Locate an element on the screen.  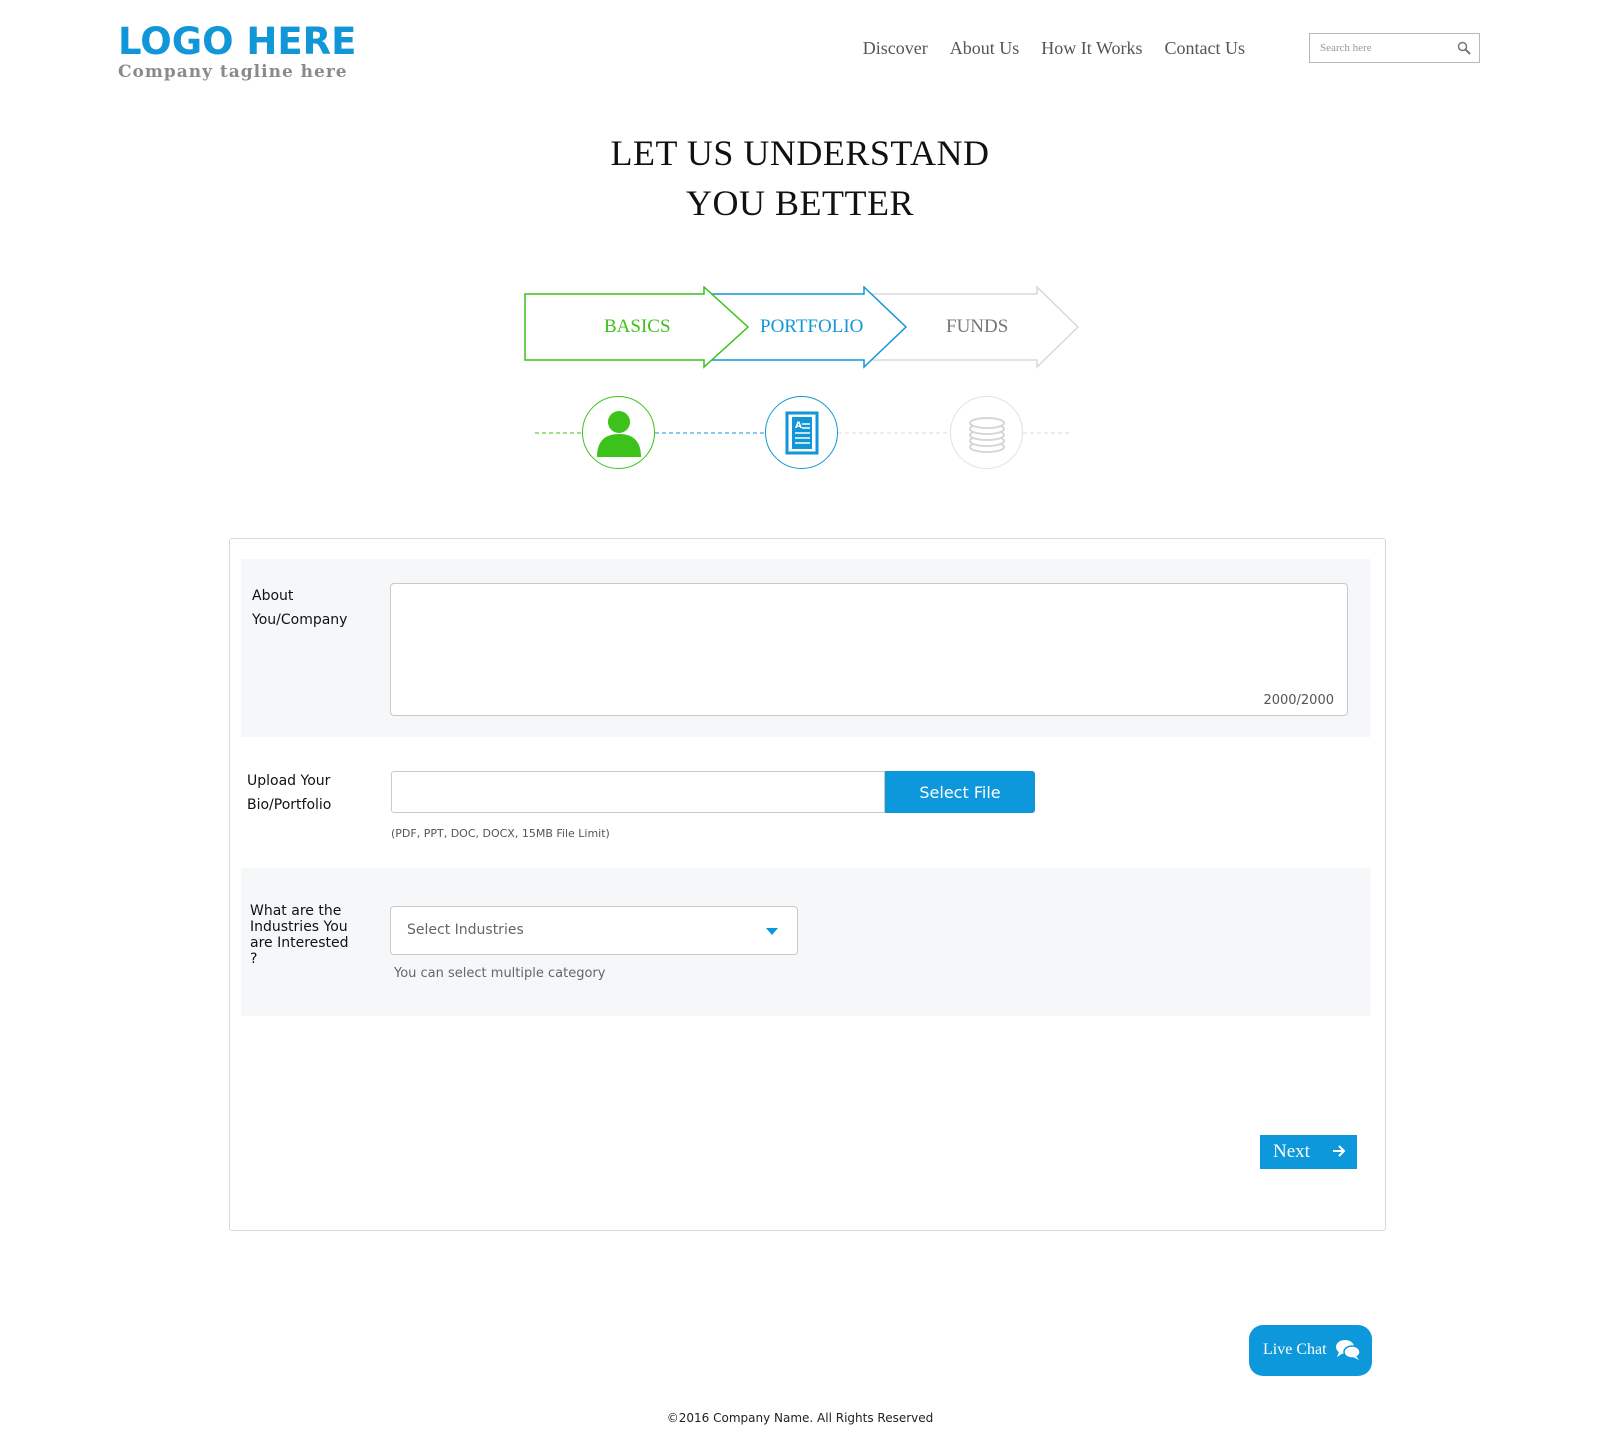
basics-step-circle is located at coordinates (618, 432).